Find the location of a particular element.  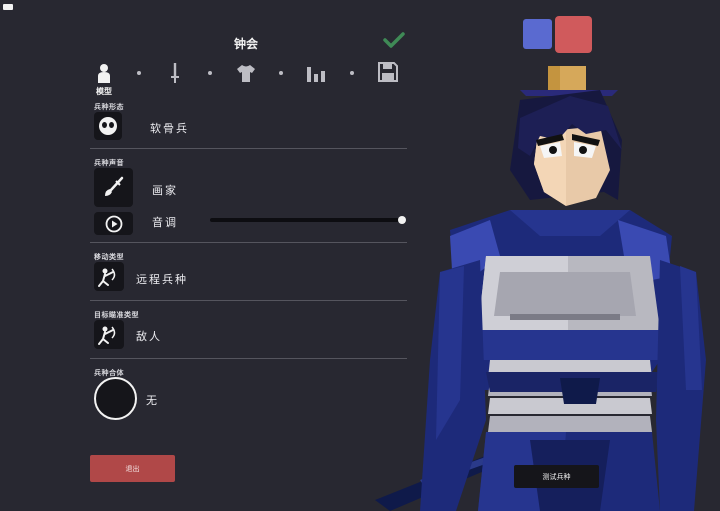

target-unit-icon is located at coordinates (107, 335).